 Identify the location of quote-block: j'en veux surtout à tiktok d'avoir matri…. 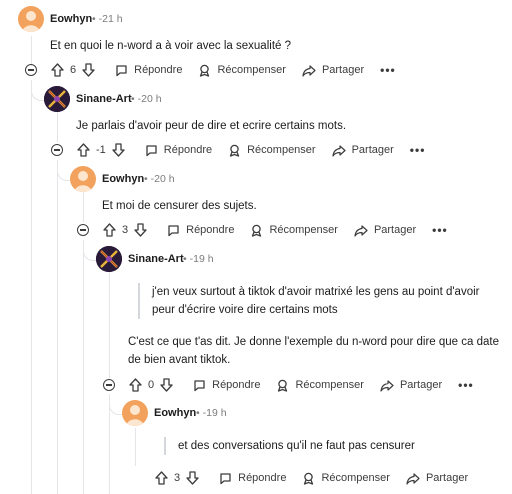
(308, 301).